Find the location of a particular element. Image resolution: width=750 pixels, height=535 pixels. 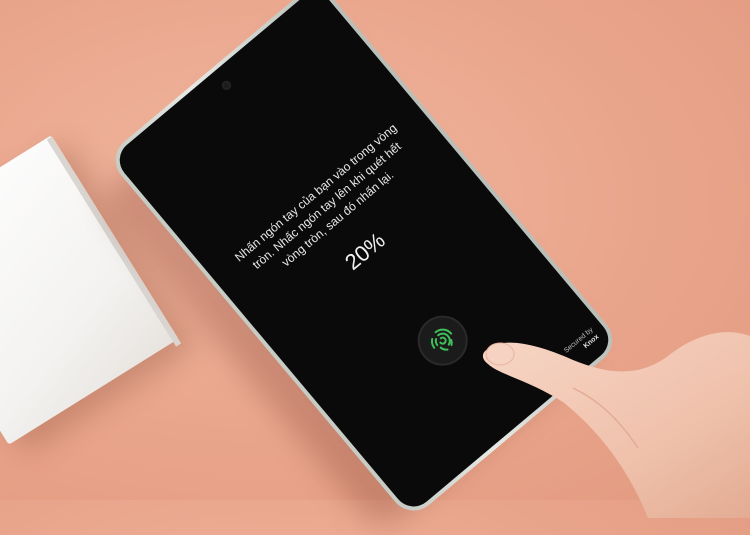

fingerprint-icon is located at coordinates (441, 339).